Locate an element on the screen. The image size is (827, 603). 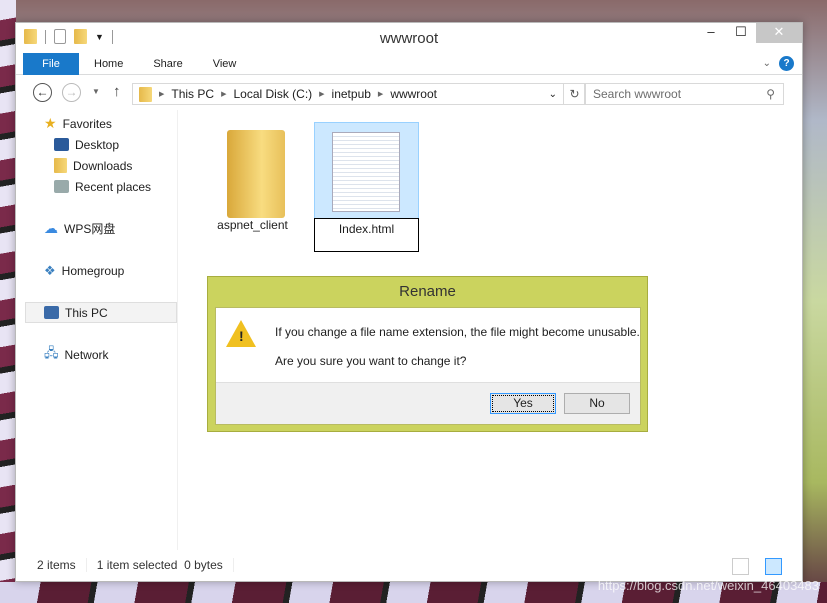
back-button: ← is located at coordinates (42, 92).